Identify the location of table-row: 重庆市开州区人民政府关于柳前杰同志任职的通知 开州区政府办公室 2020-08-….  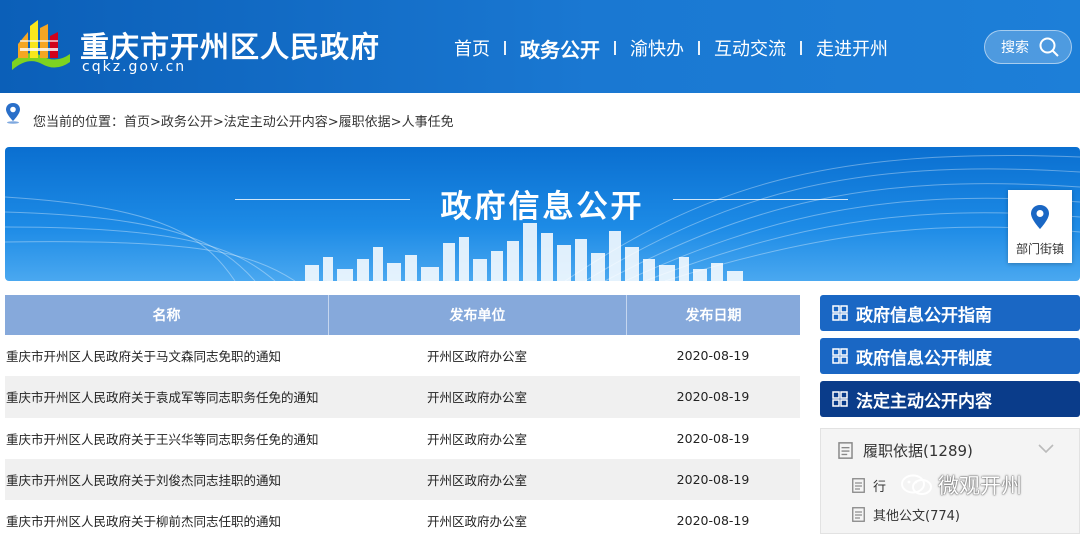
(402, 520).